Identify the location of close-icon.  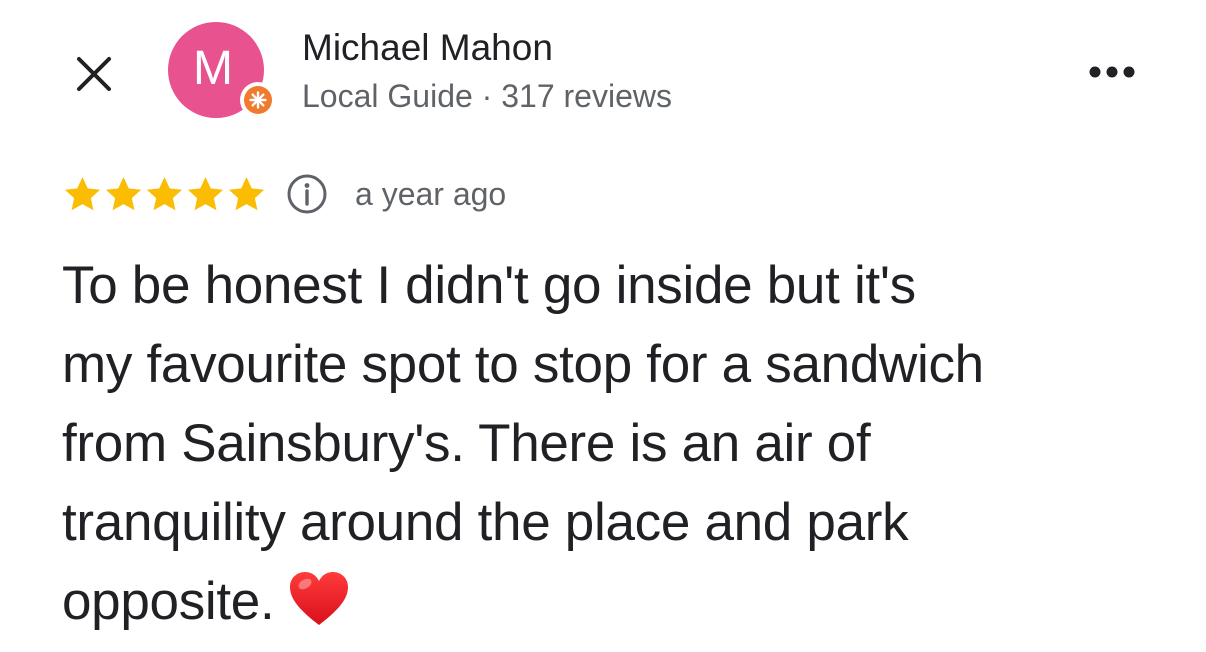
(94, 74).